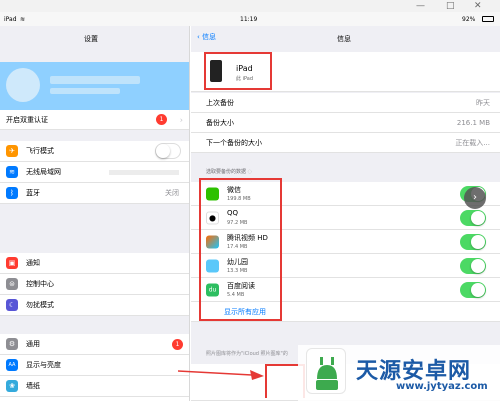 The height and width of the screenshot is (401, 500). I want to click on window-titlebar: — □ ✕, so click(250, 6).